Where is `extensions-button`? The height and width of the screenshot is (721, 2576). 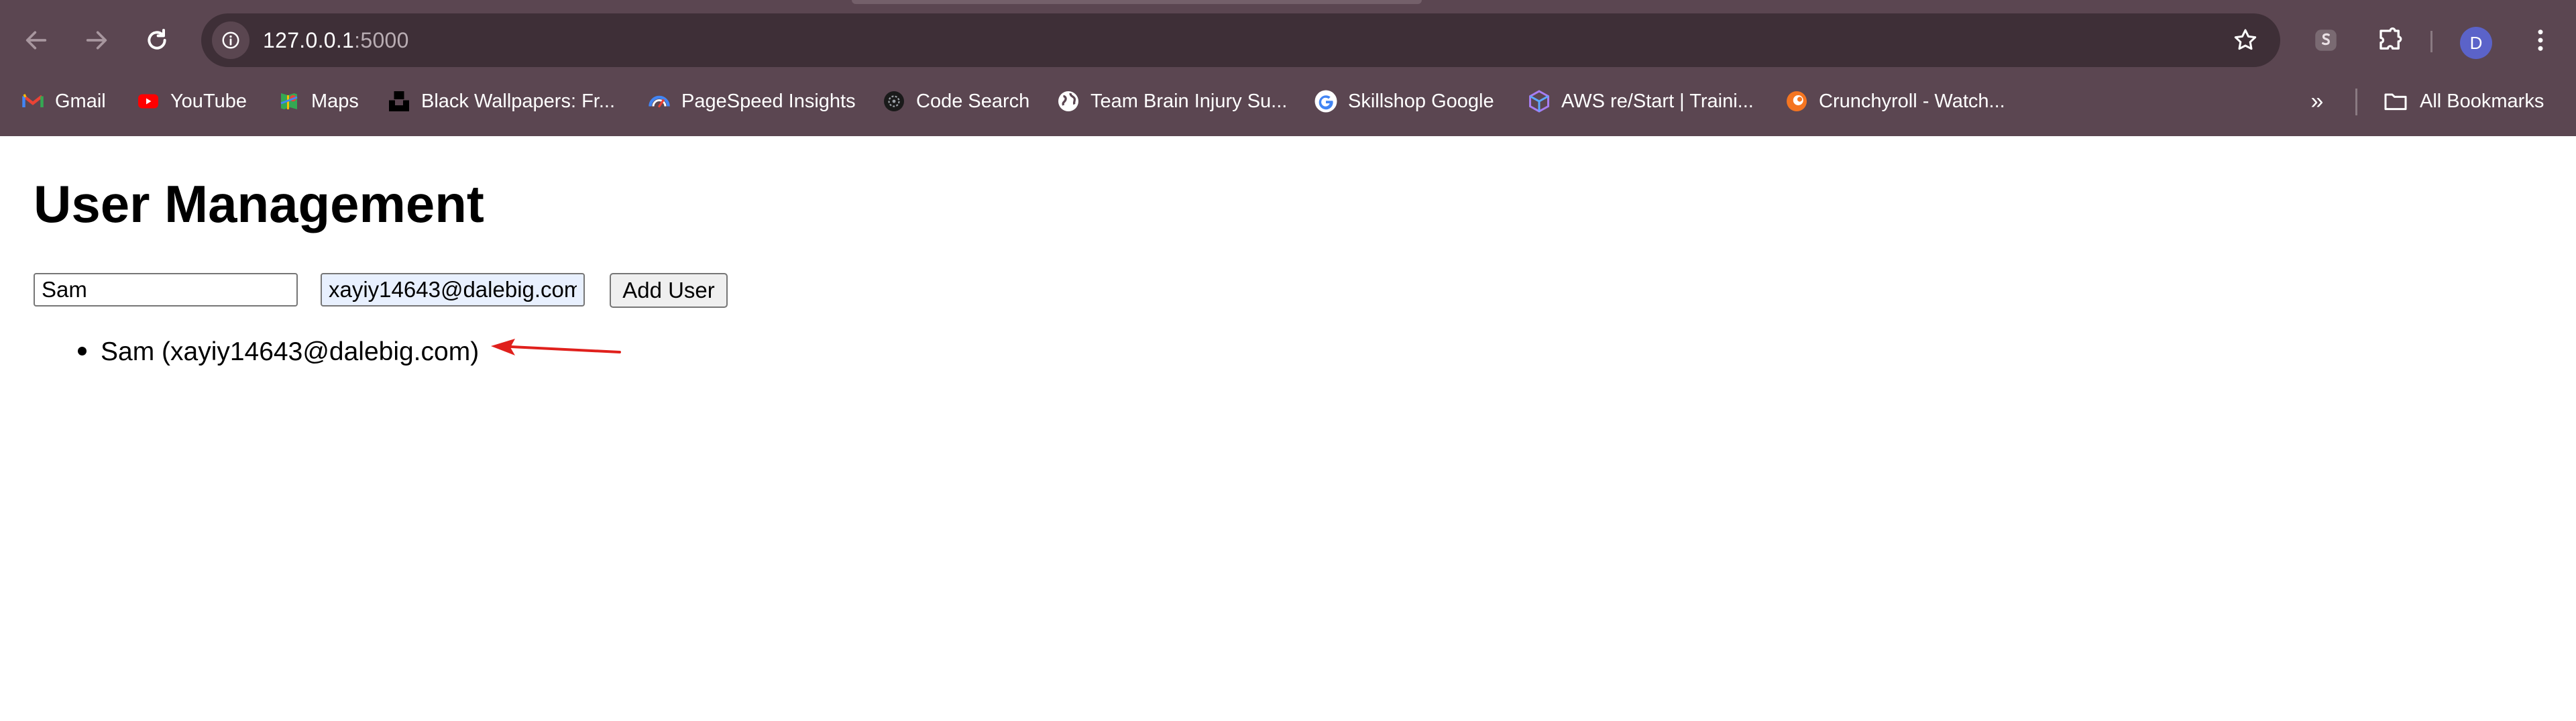
extensions-button is located at coordinates (2390, 40).